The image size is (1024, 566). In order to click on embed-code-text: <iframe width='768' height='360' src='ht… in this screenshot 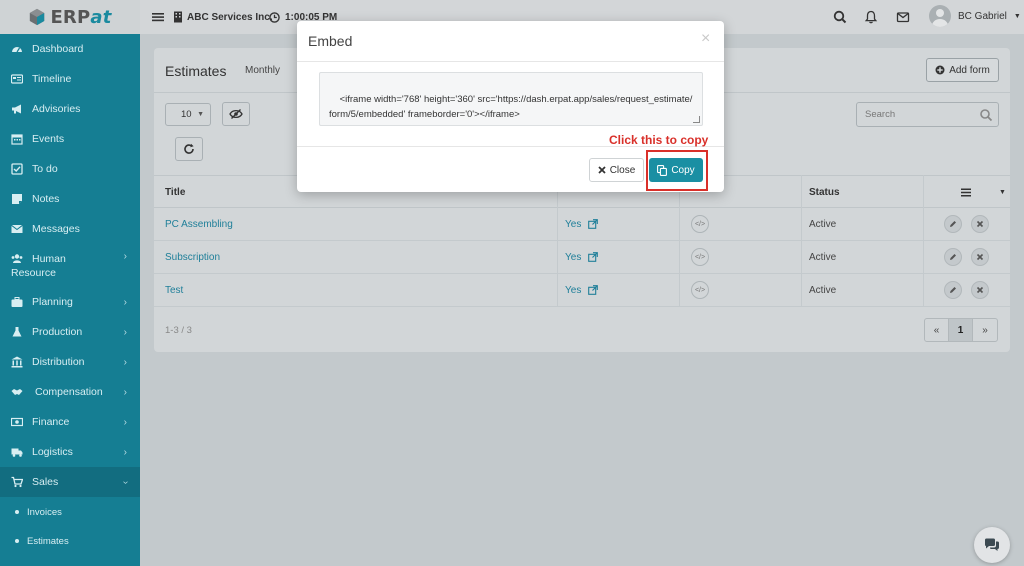, I will do `click(511, 107)`.